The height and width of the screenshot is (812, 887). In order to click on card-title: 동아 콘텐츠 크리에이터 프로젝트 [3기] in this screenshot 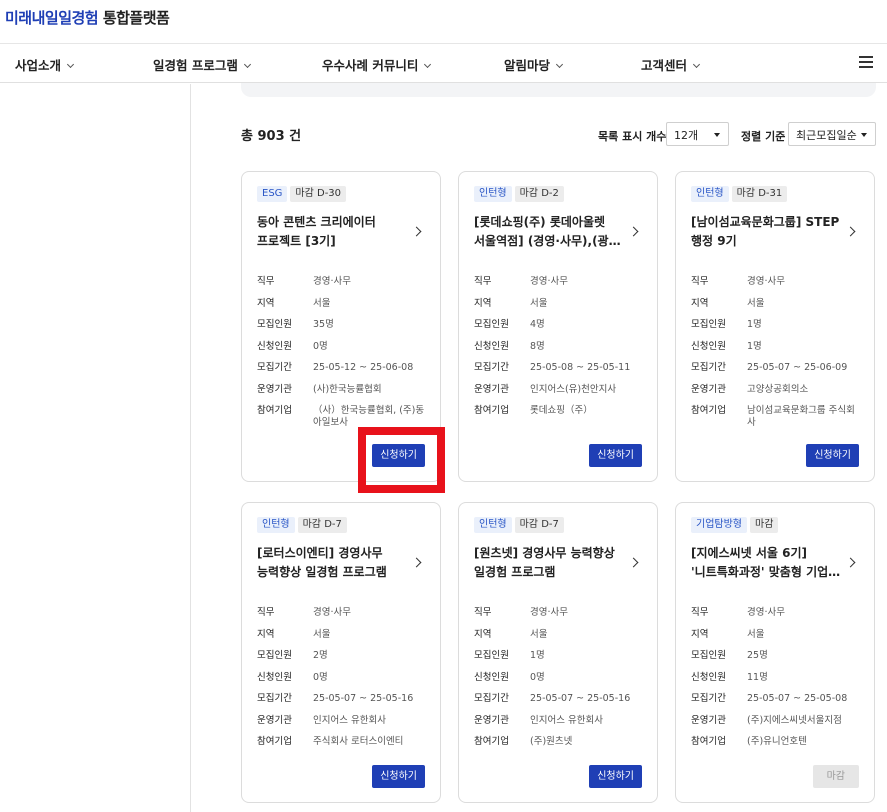, I will do `click(337, 232)`.